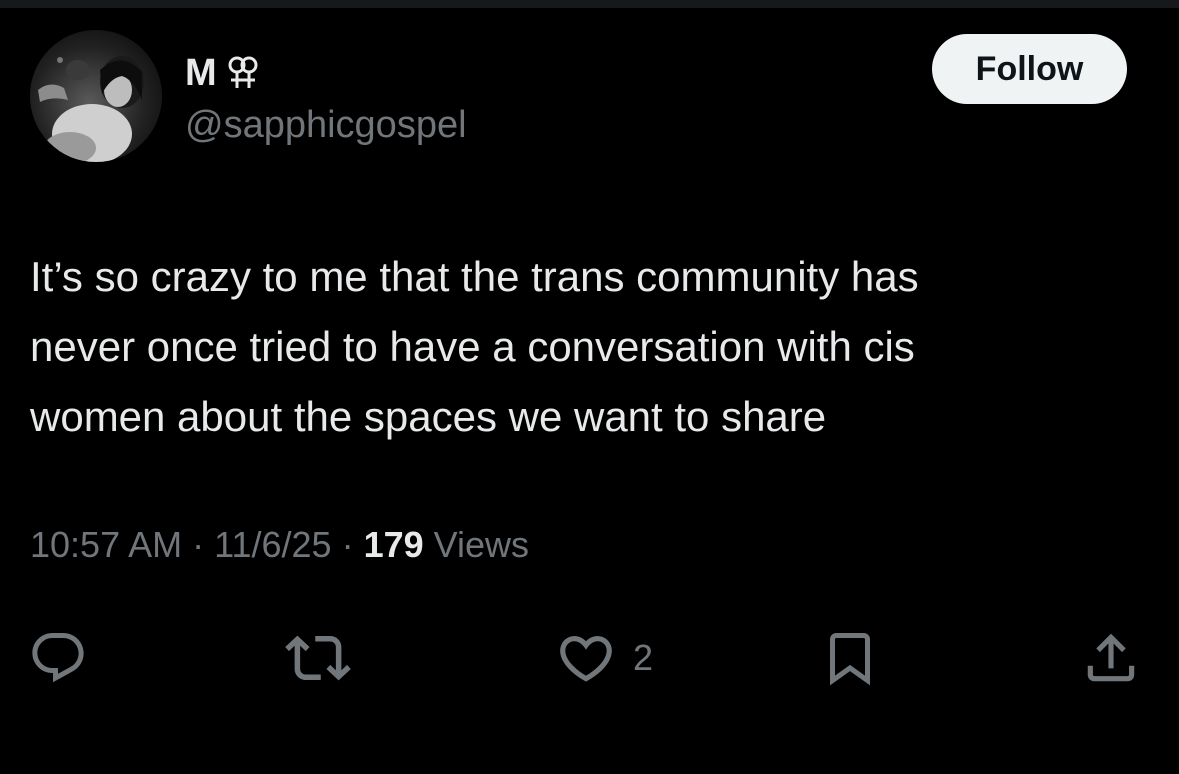 The height and width of the screenshot is (774, 1179). I want to click on repost-icon, so click(318, 658).